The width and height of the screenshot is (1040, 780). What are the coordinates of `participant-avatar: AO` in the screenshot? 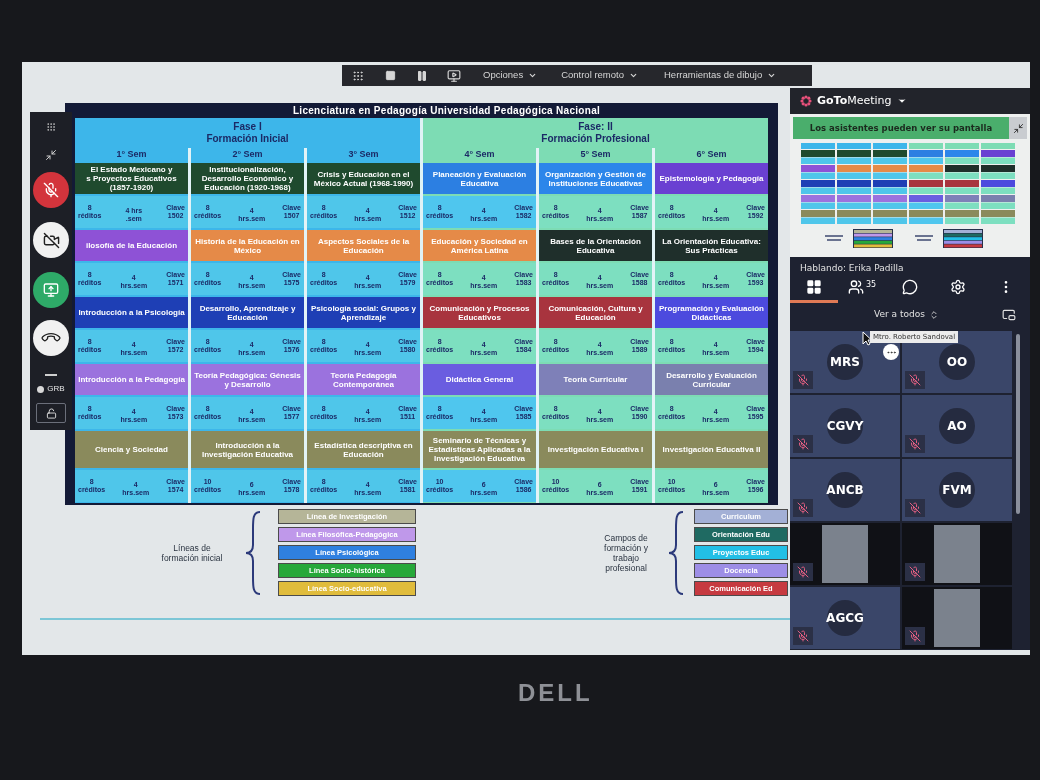 It's located at (957, 426).